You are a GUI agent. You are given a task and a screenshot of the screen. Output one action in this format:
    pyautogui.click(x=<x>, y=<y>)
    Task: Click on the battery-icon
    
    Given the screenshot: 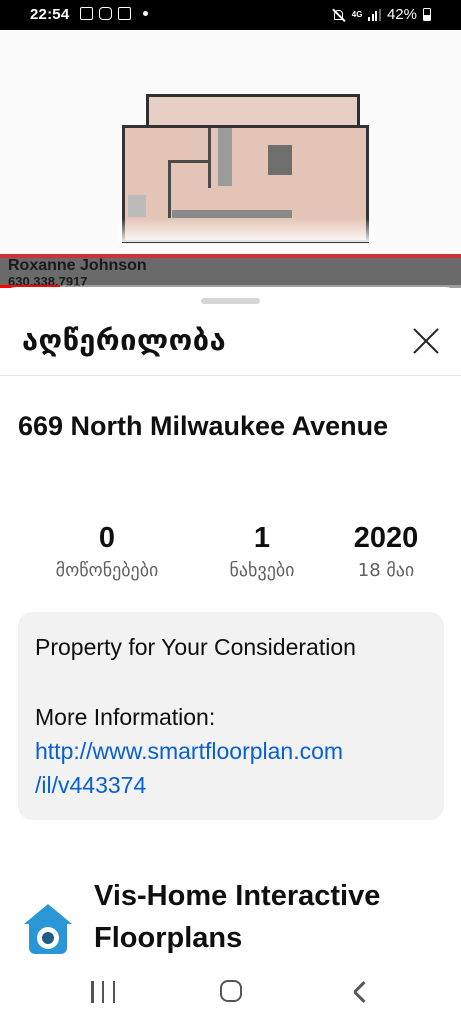 What is the action you would take?
    pyautogui.click(x=427, y=14)
    